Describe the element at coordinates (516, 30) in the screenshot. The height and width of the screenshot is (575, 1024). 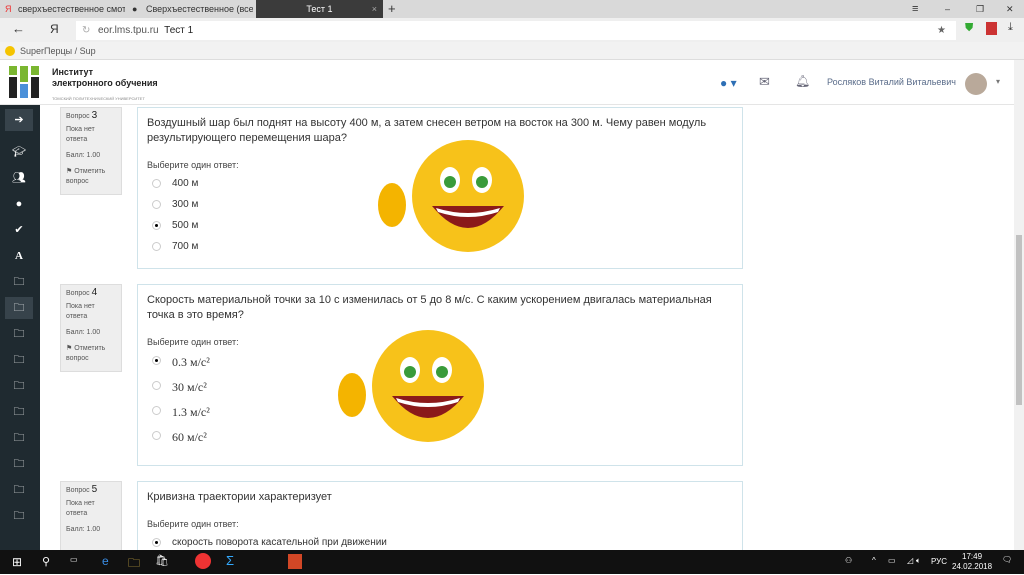
I see `url-input: ↻ eor.lms.tpu.ru Тест 1 ★` at that location.